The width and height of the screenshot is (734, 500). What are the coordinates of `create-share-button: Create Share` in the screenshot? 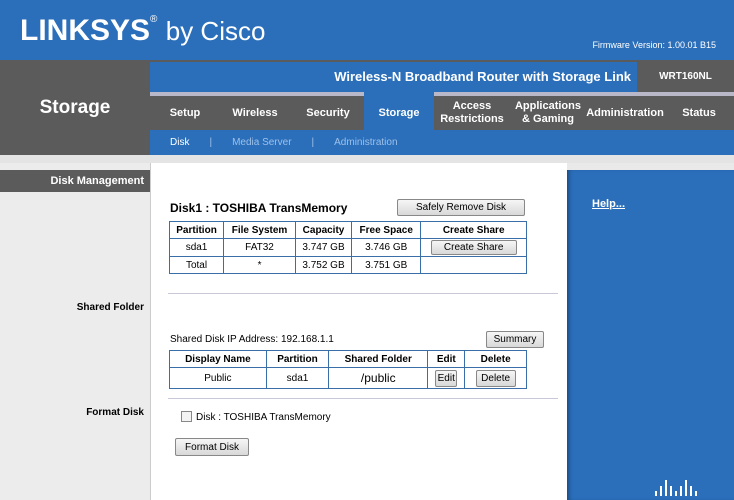 It's located at (473, 247).